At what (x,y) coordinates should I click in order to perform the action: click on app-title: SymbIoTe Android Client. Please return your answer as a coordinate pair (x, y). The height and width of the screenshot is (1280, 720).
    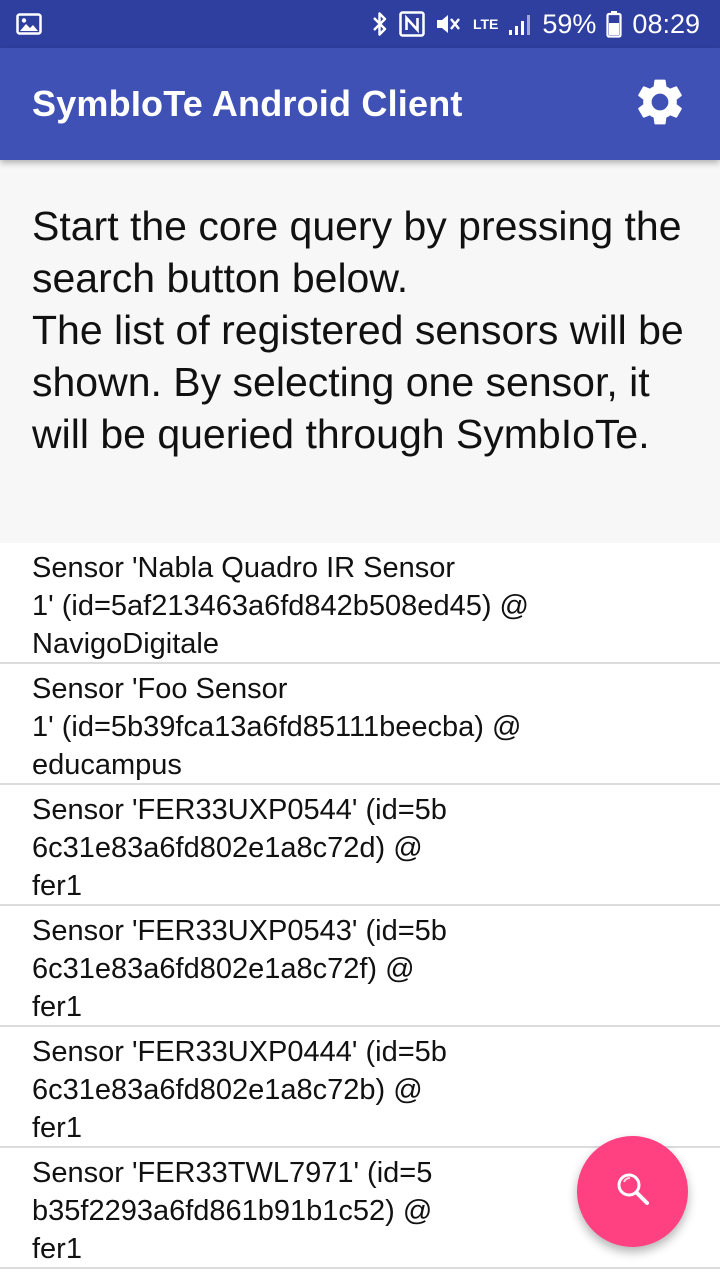
    Looking at the image, I should click on (247, 103).